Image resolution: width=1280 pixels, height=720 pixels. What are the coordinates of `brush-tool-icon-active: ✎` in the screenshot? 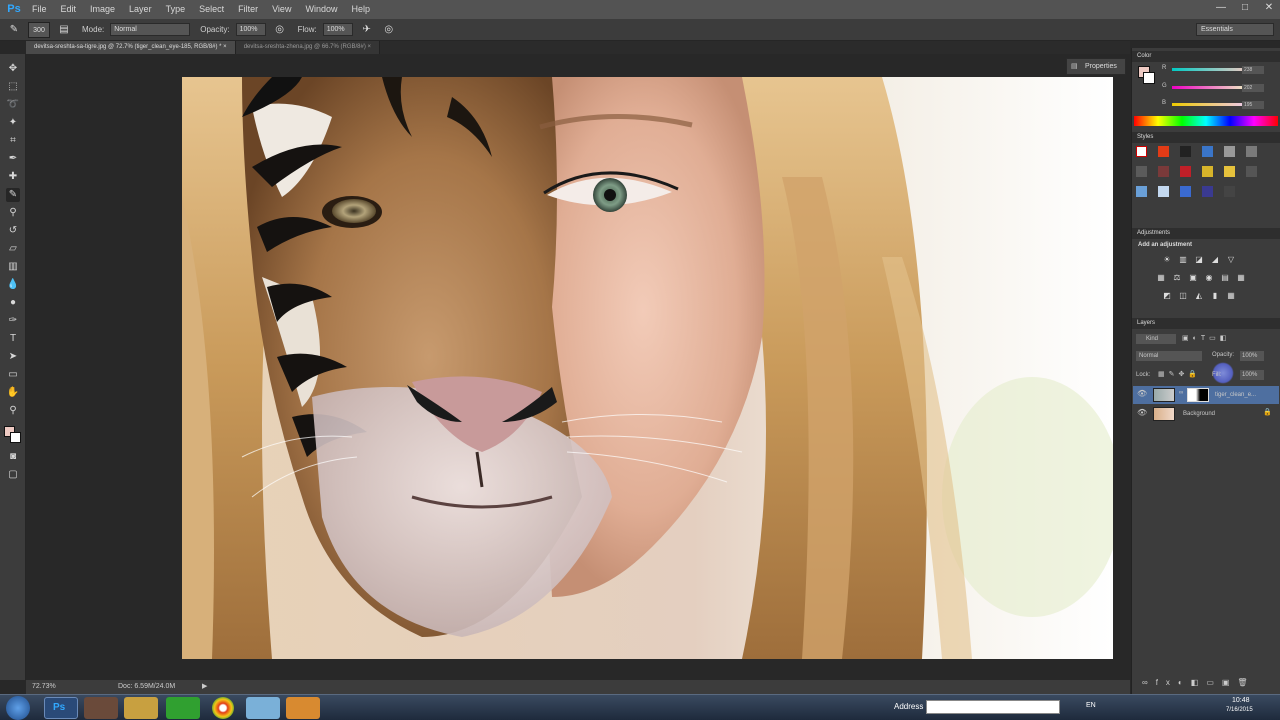 It's located at (13, 195).